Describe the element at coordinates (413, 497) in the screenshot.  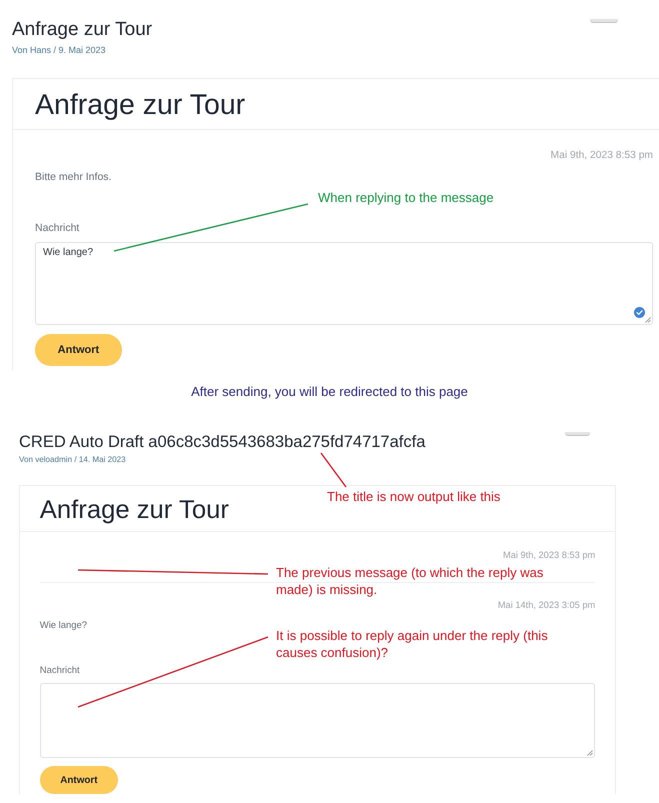
I see `annotation-note: The title is now output like this` at that location.